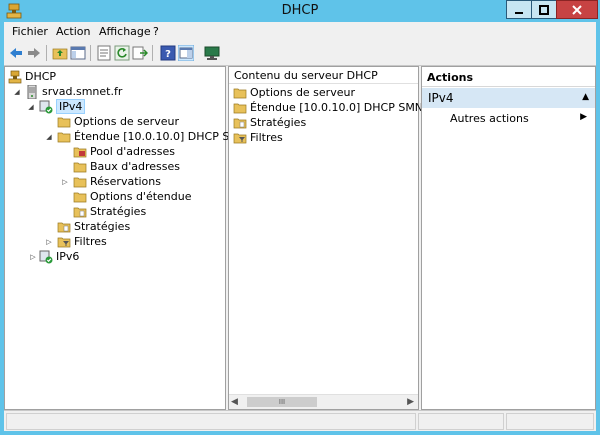 The image size is (600, 435). I want to click on list-item-label: Options de serveur, so click(302, 92).